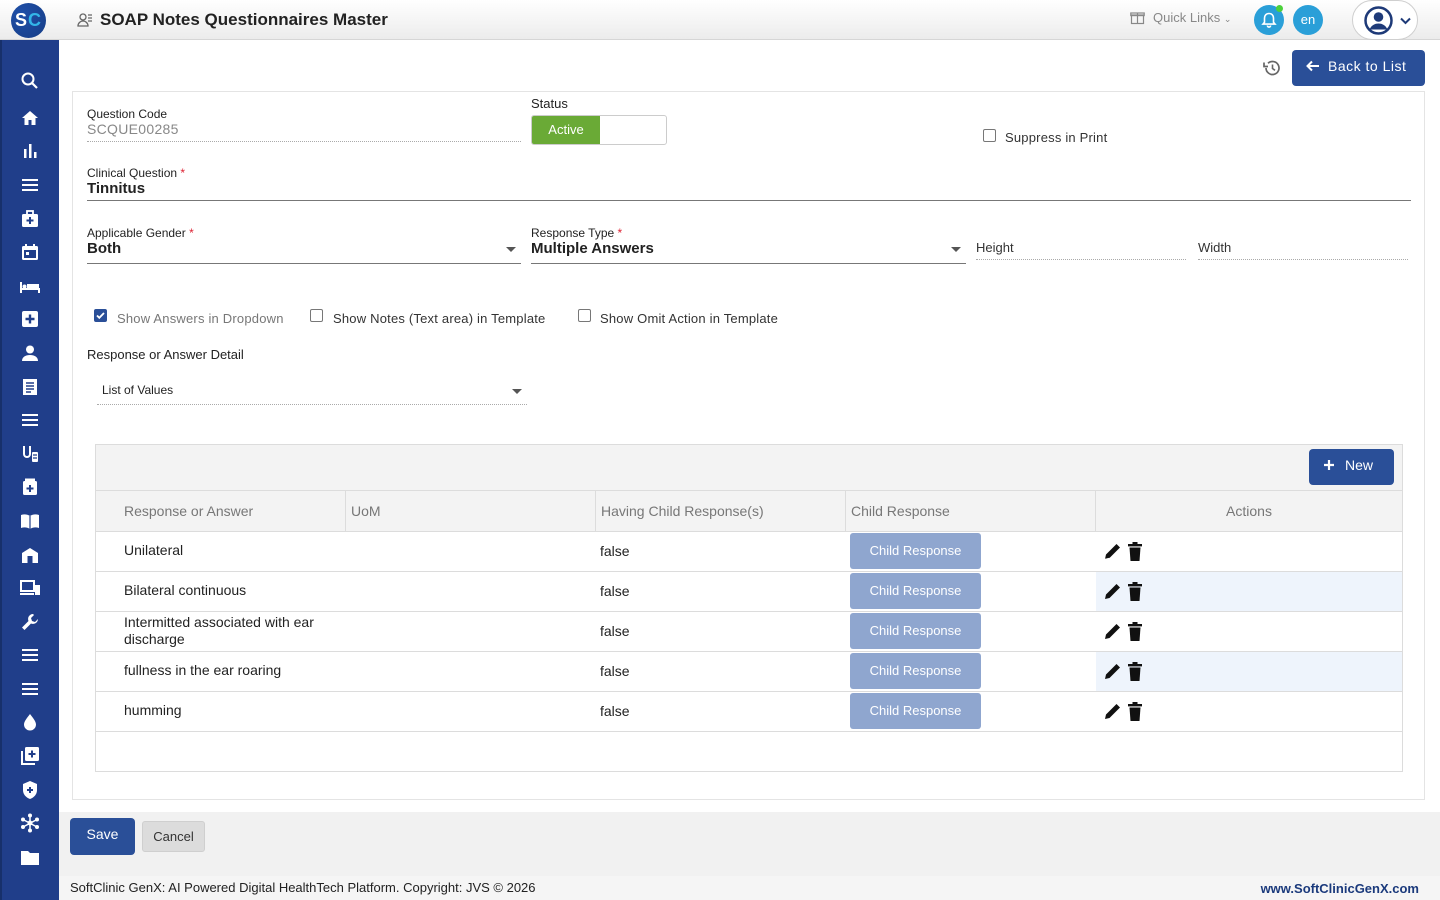 The width and height of the screenshot is (1440, 900). What do you see at coordinates (221, 511) in the screenshot?
I see `column-header-answer: Response or Answer` at bounding box center [221, 511].